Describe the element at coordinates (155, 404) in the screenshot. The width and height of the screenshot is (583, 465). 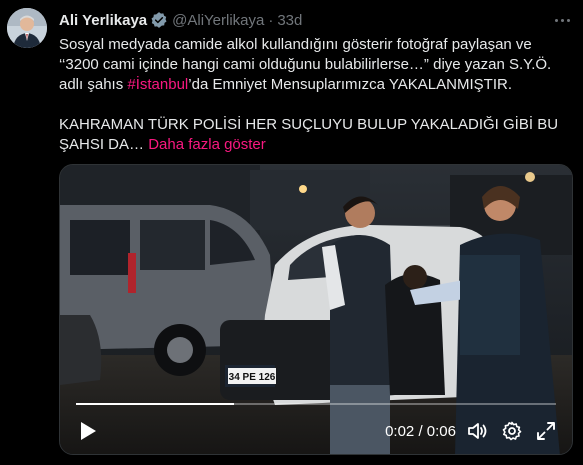
I see `video-progress-fill` at that location.